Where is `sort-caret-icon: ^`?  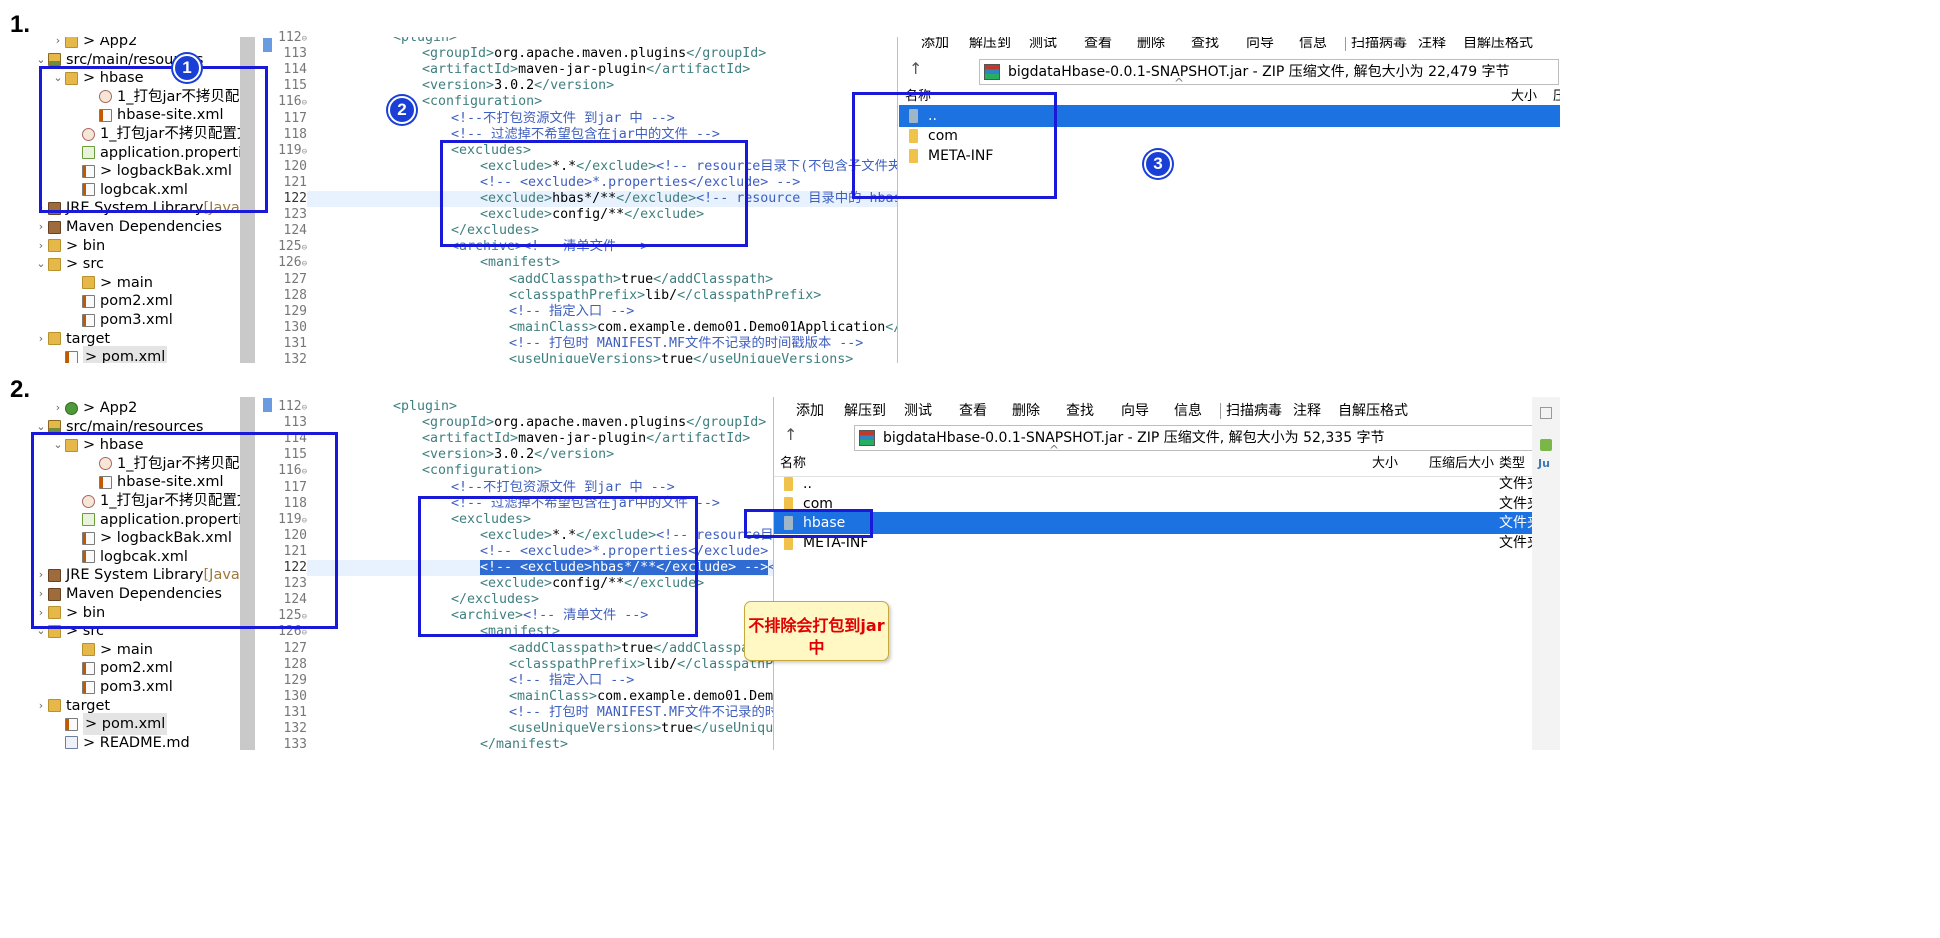
sort-caret-icon: ^ is located at coordinates (1179, 83).